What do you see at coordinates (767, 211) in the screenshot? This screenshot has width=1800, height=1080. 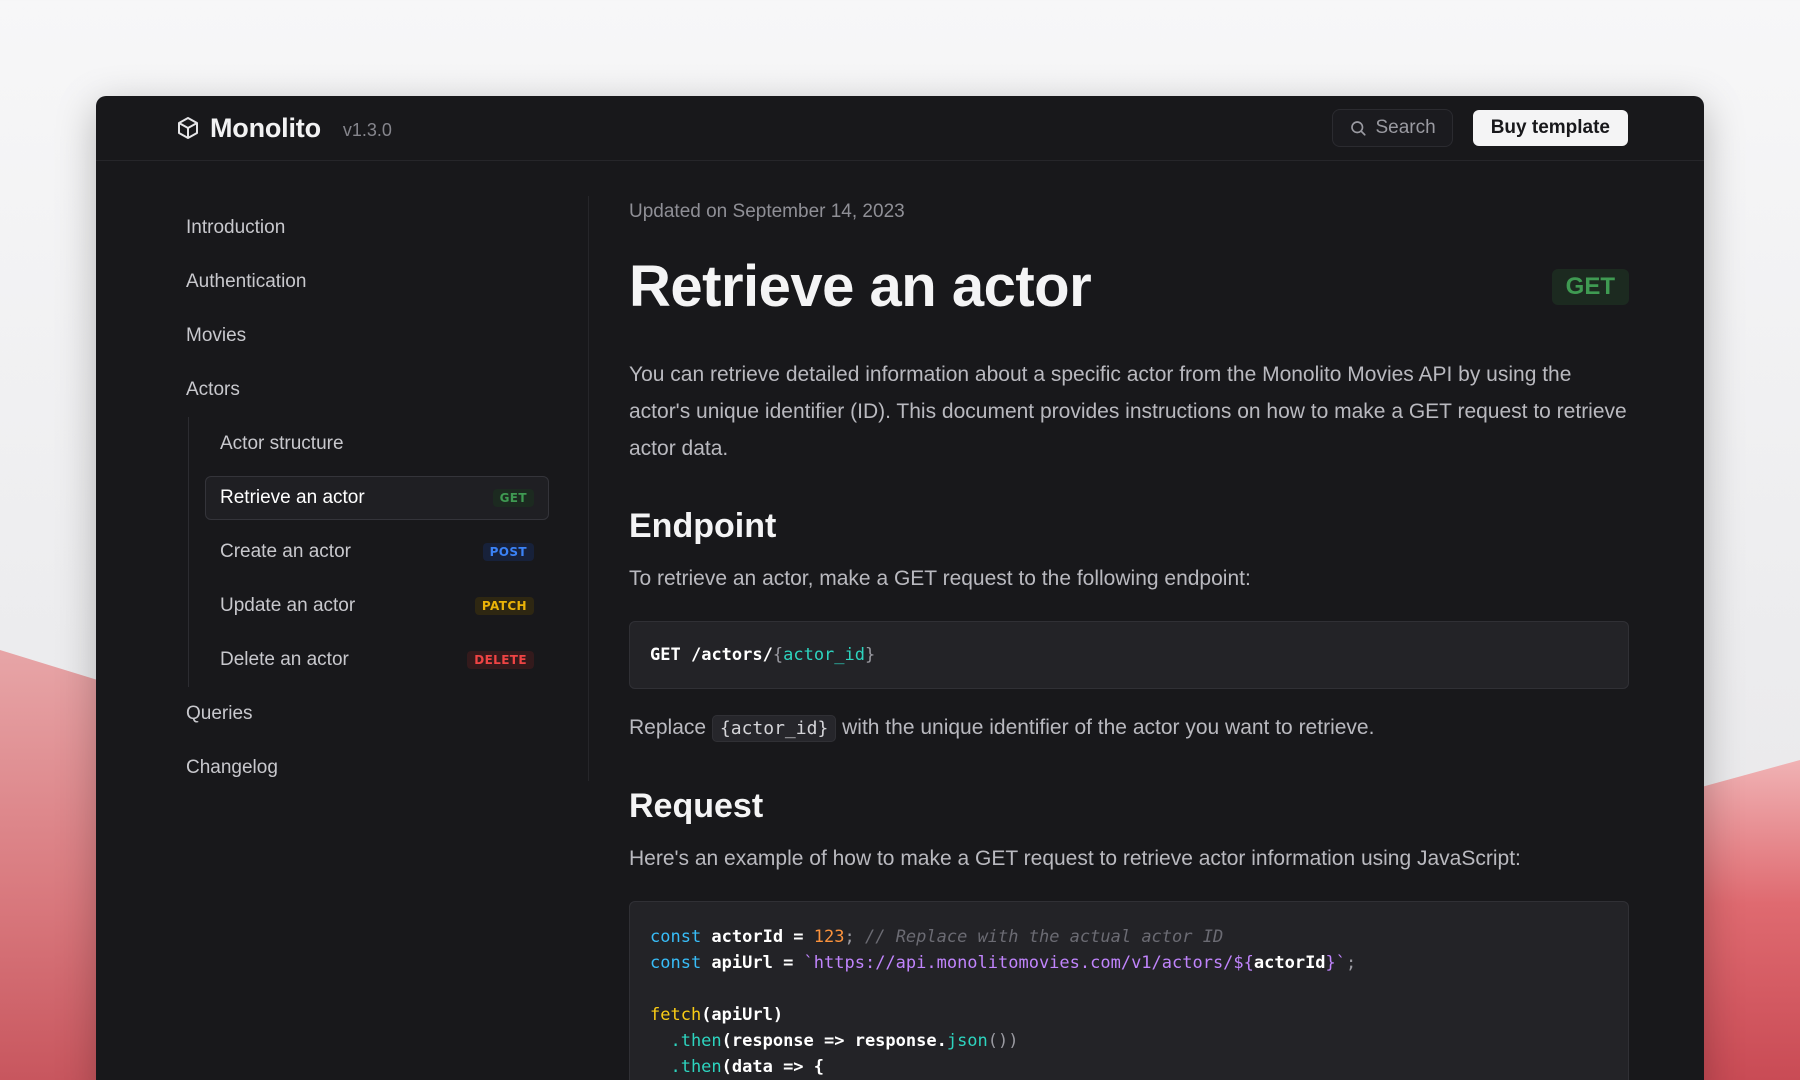 I see `updated-date: Updated on September 14, 2023` at bounding box center [767, 211].